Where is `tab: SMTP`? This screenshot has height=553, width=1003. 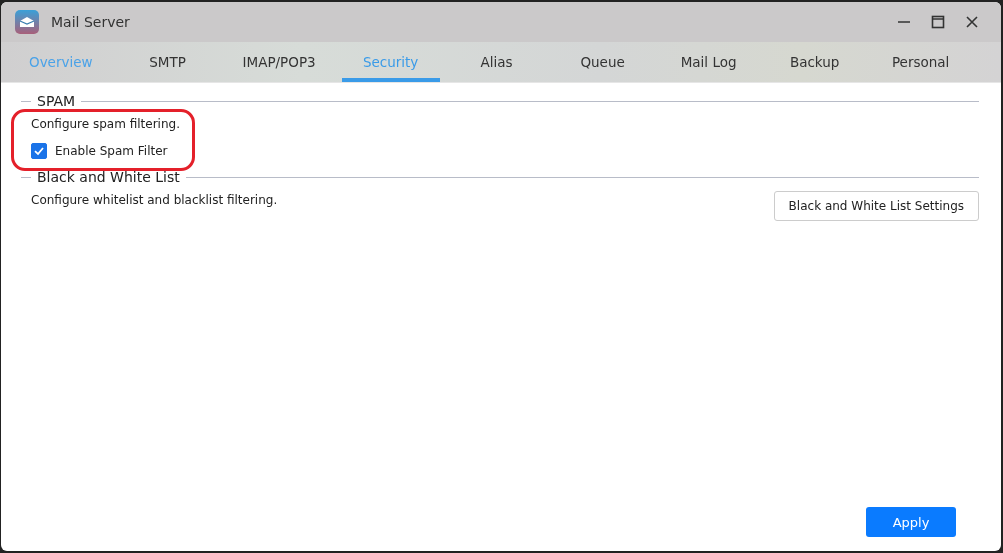 tab: SMTP is located at coordinates (167, 62).